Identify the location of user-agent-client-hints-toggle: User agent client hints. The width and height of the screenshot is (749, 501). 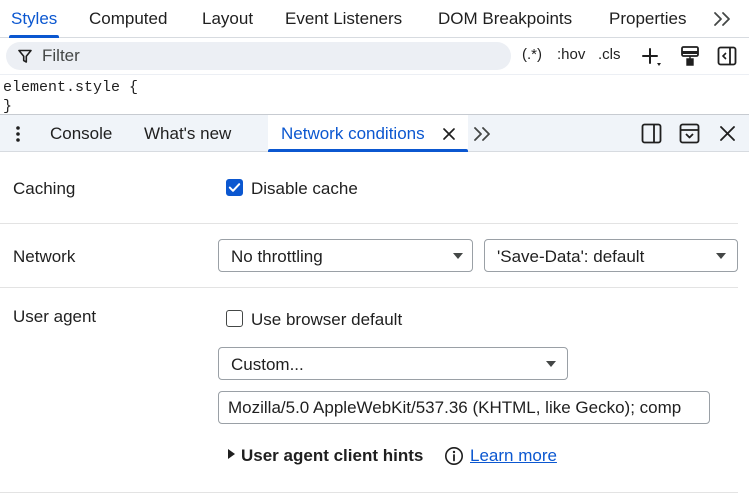
(332, 456).